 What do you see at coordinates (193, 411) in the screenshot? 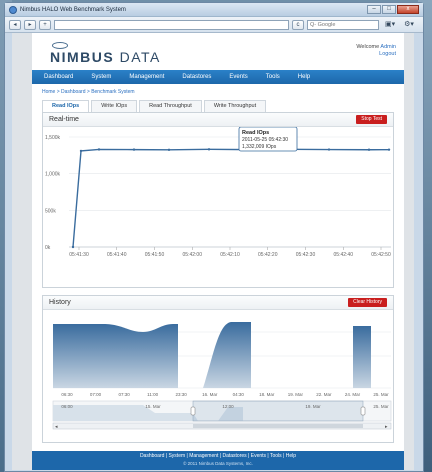
I see `navigator-handle-left` at bounding box center [193, 411].